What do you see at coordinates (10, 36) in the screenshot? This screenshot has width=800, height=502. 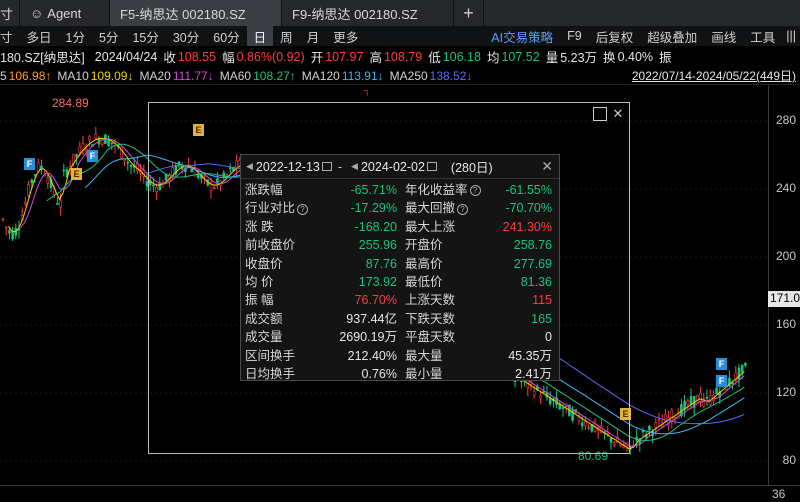 I see `period-0: 寸` at bounding box center [10, 36].